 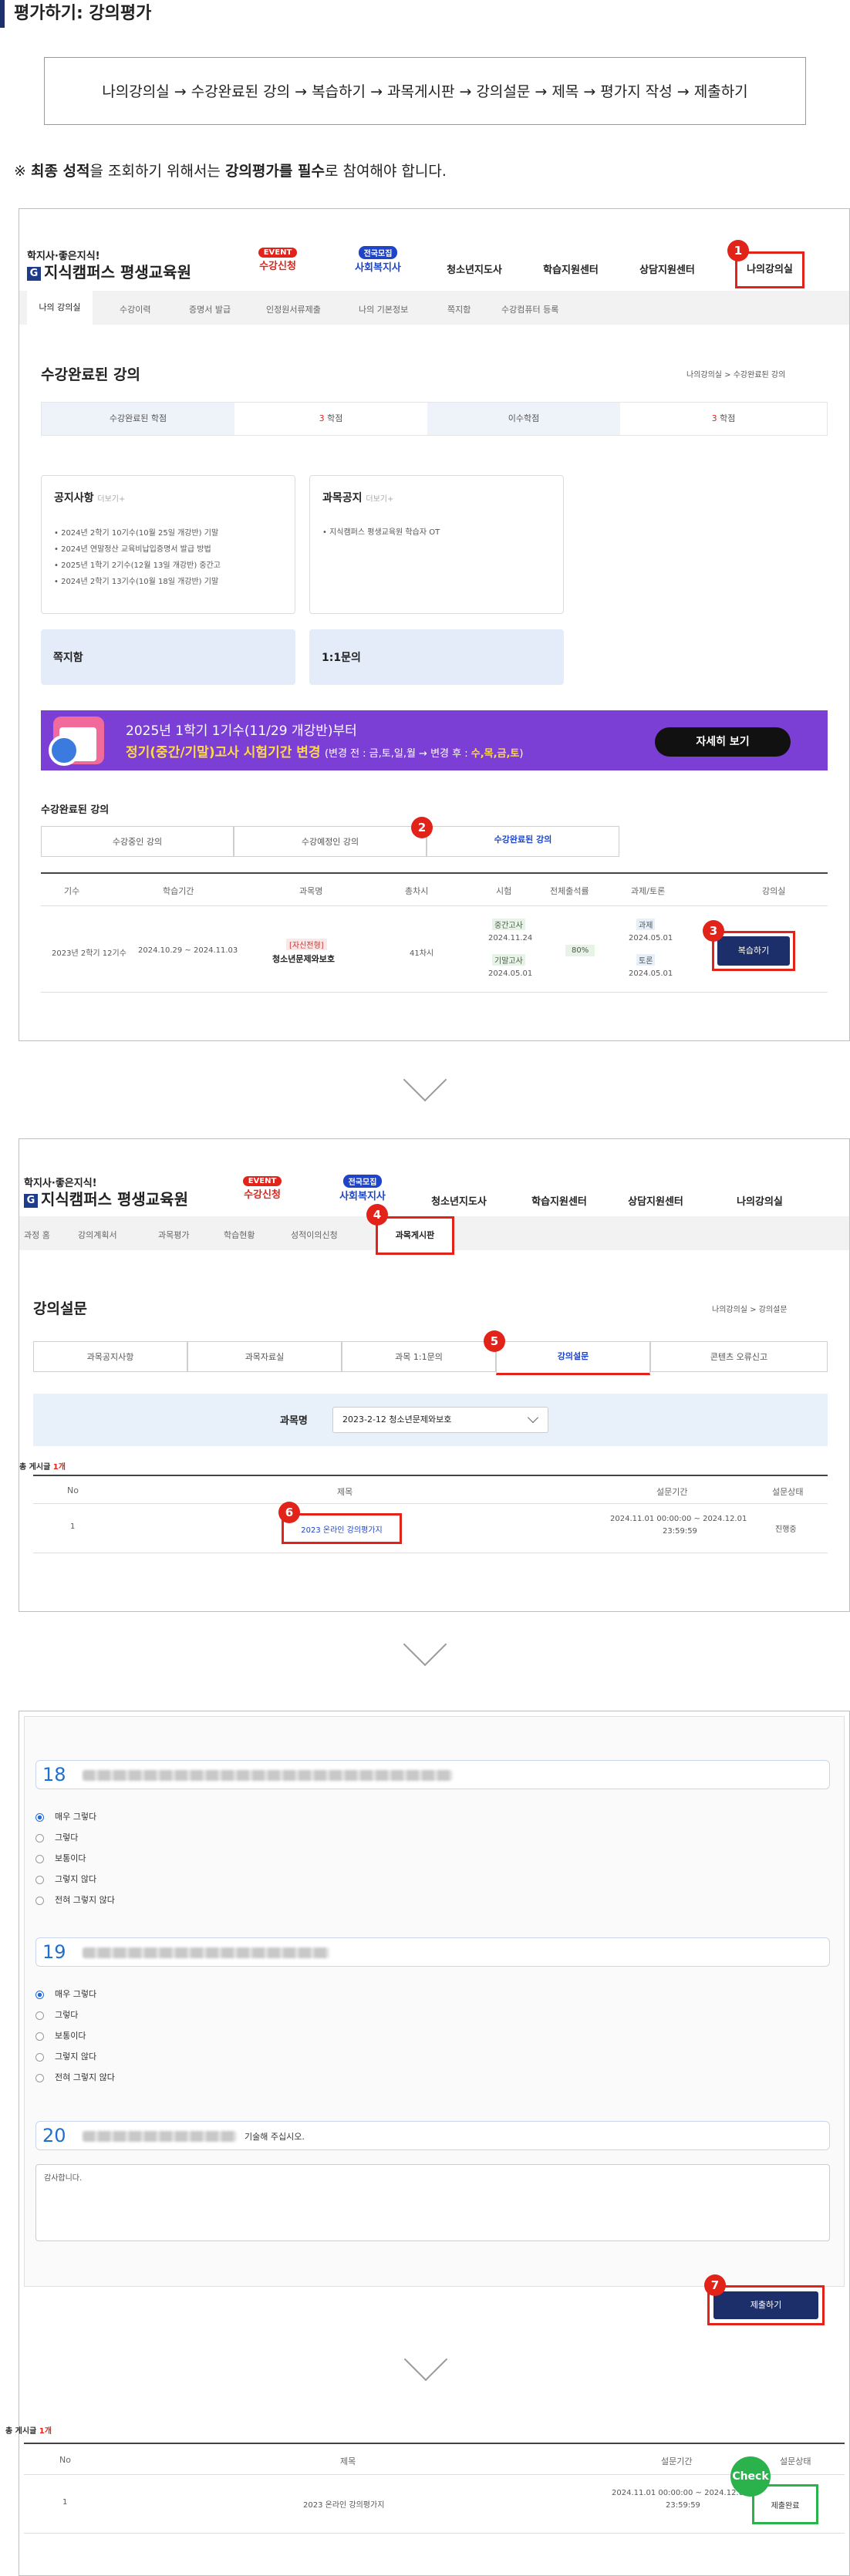 I want to click on subnav-course-home: 과정 홈, so click(x=37, y=1235).